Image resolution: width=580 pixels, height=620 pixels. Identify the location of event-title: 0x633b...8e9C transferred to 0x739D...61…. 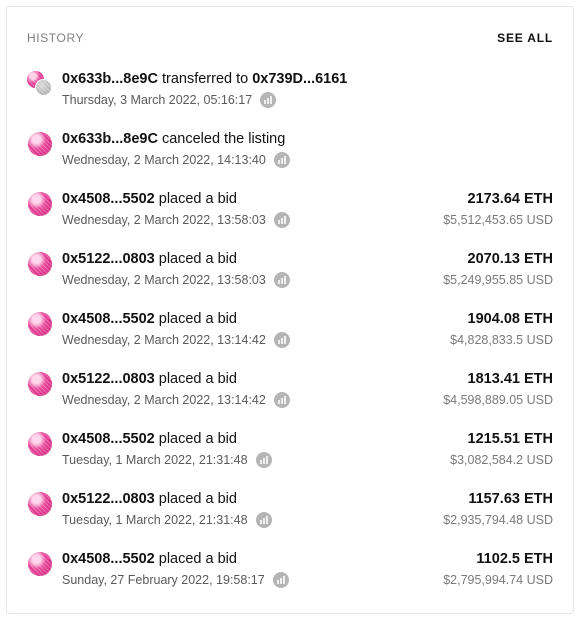
(204, 79).